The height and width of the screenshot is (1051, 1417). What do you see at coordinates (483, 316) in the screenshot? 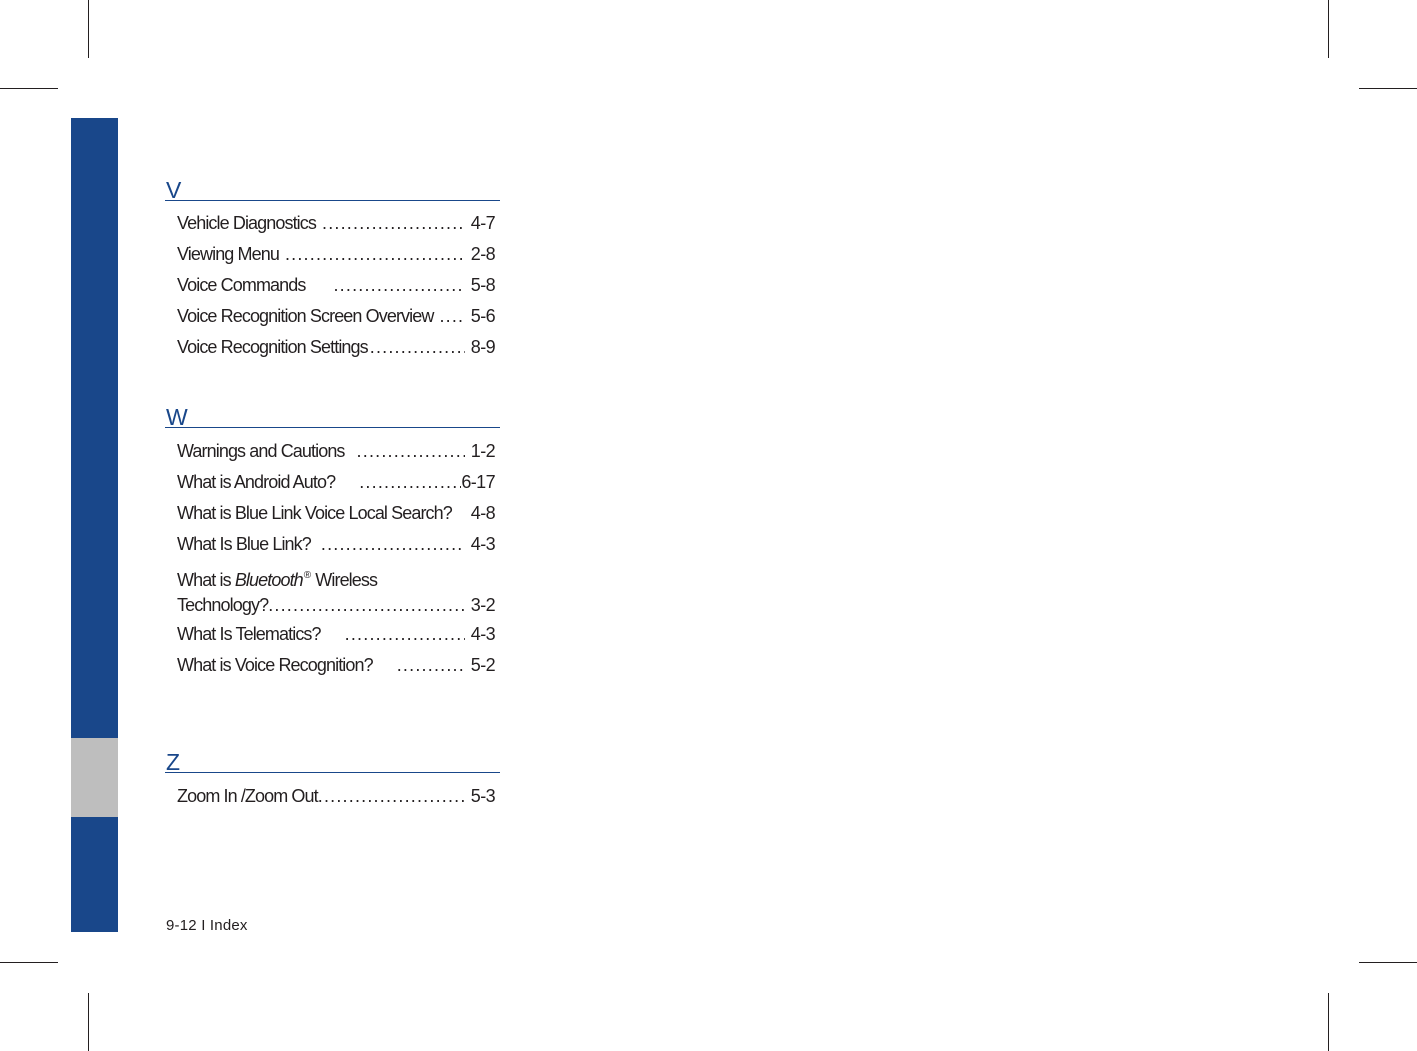
I see `entry-page-ref: 5-6` at bounding box center [483, 316].